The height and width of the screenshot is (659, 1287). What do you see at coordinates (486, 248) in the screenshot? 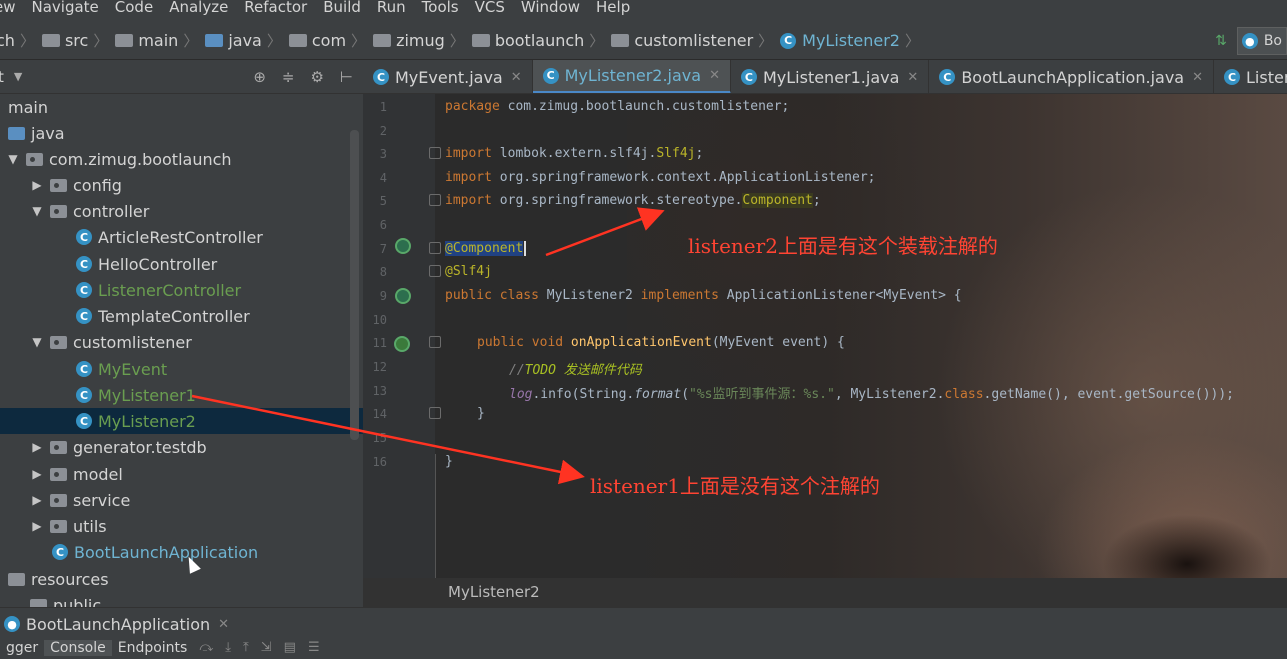
I see `code-line-7: @Component` at bounding box center [486, 248].